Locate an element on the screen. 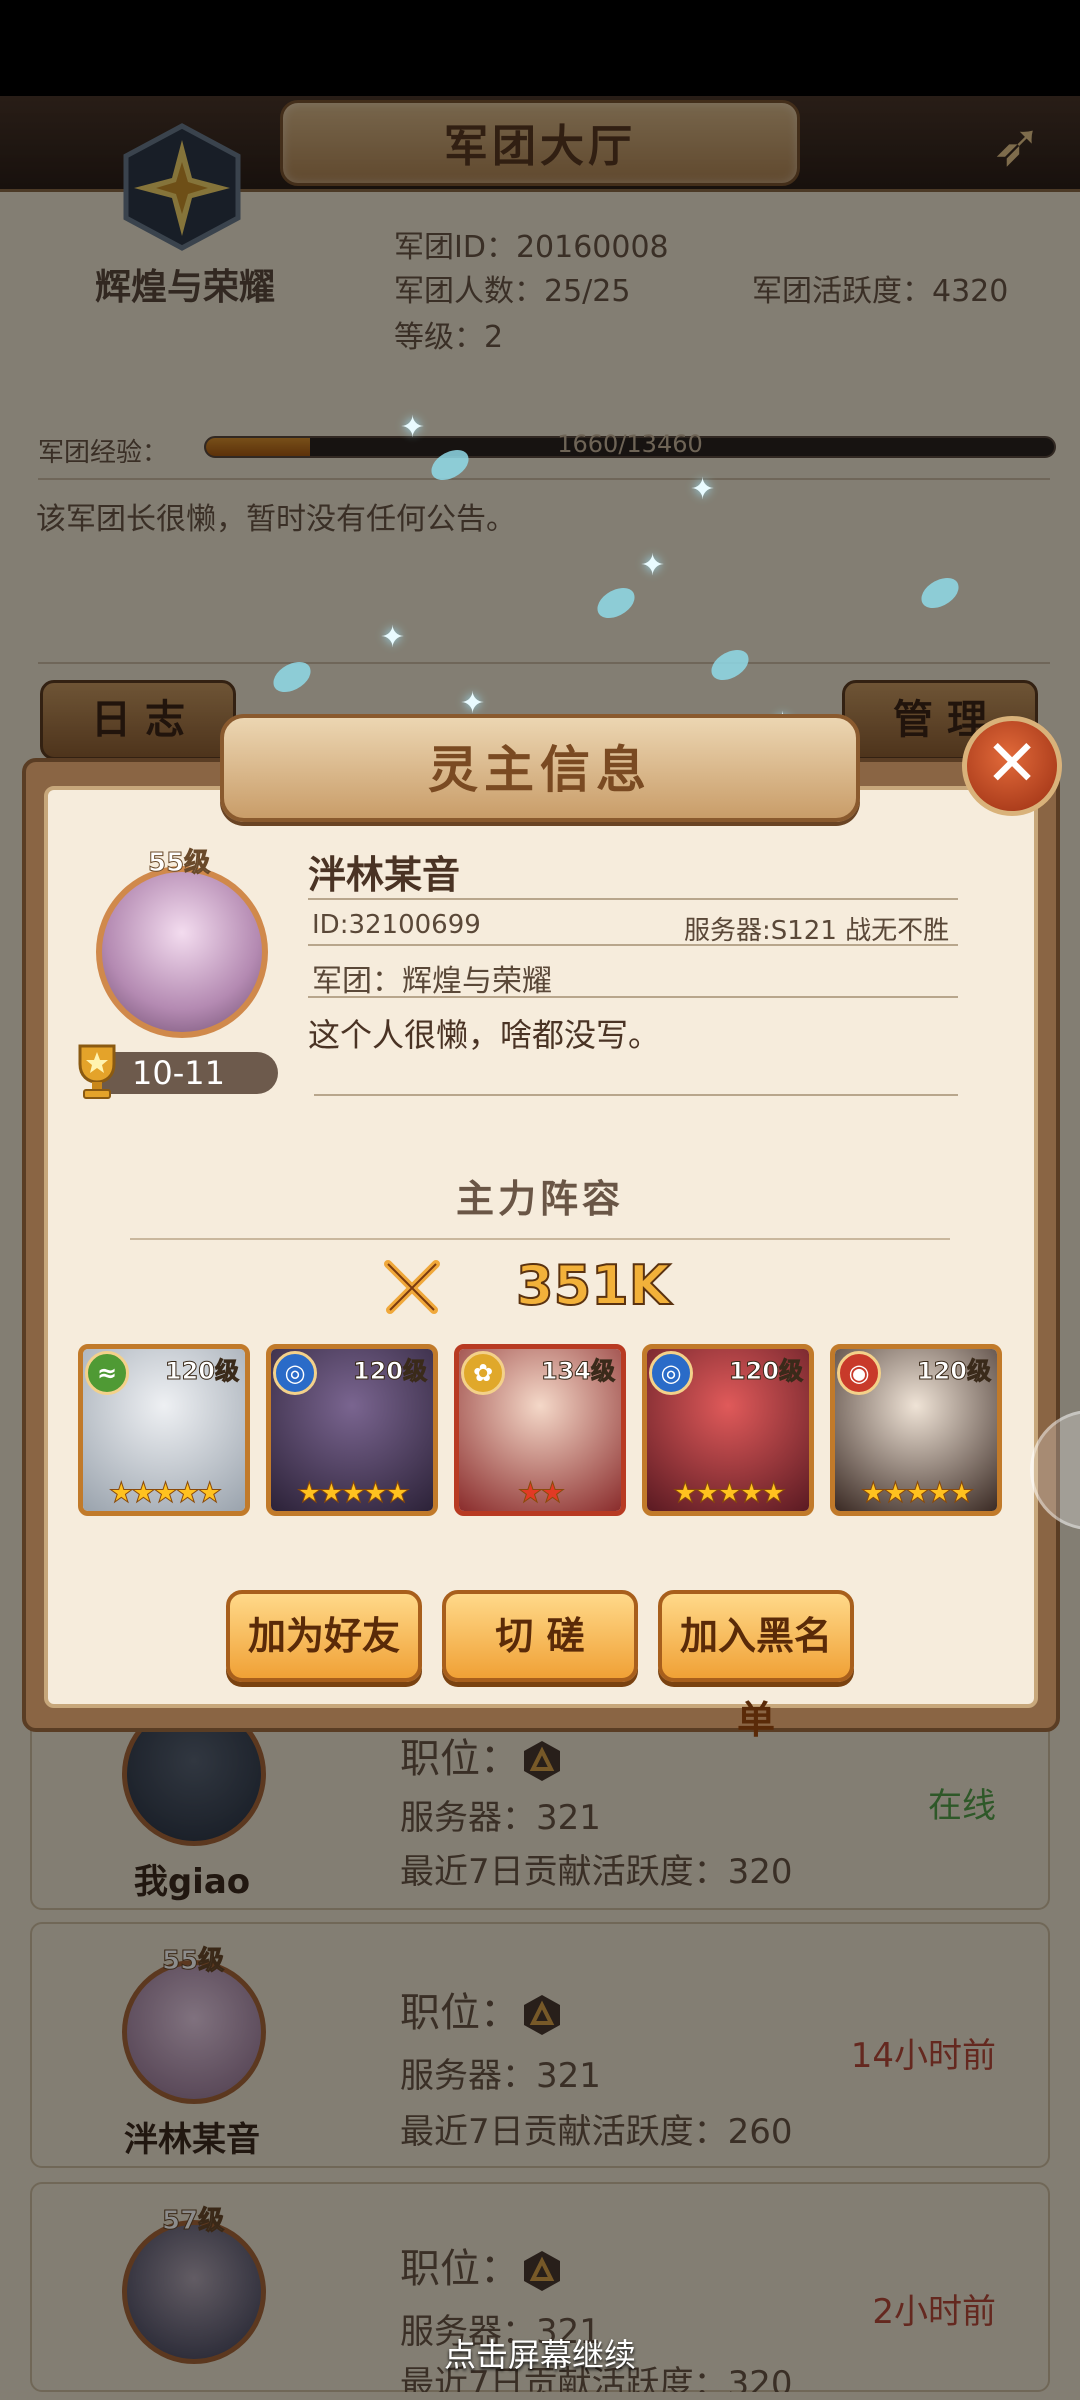 The image size is (1080, 2400). hero-card: ≈120级 ★★★★★ is located at coordinates (164, 1430).